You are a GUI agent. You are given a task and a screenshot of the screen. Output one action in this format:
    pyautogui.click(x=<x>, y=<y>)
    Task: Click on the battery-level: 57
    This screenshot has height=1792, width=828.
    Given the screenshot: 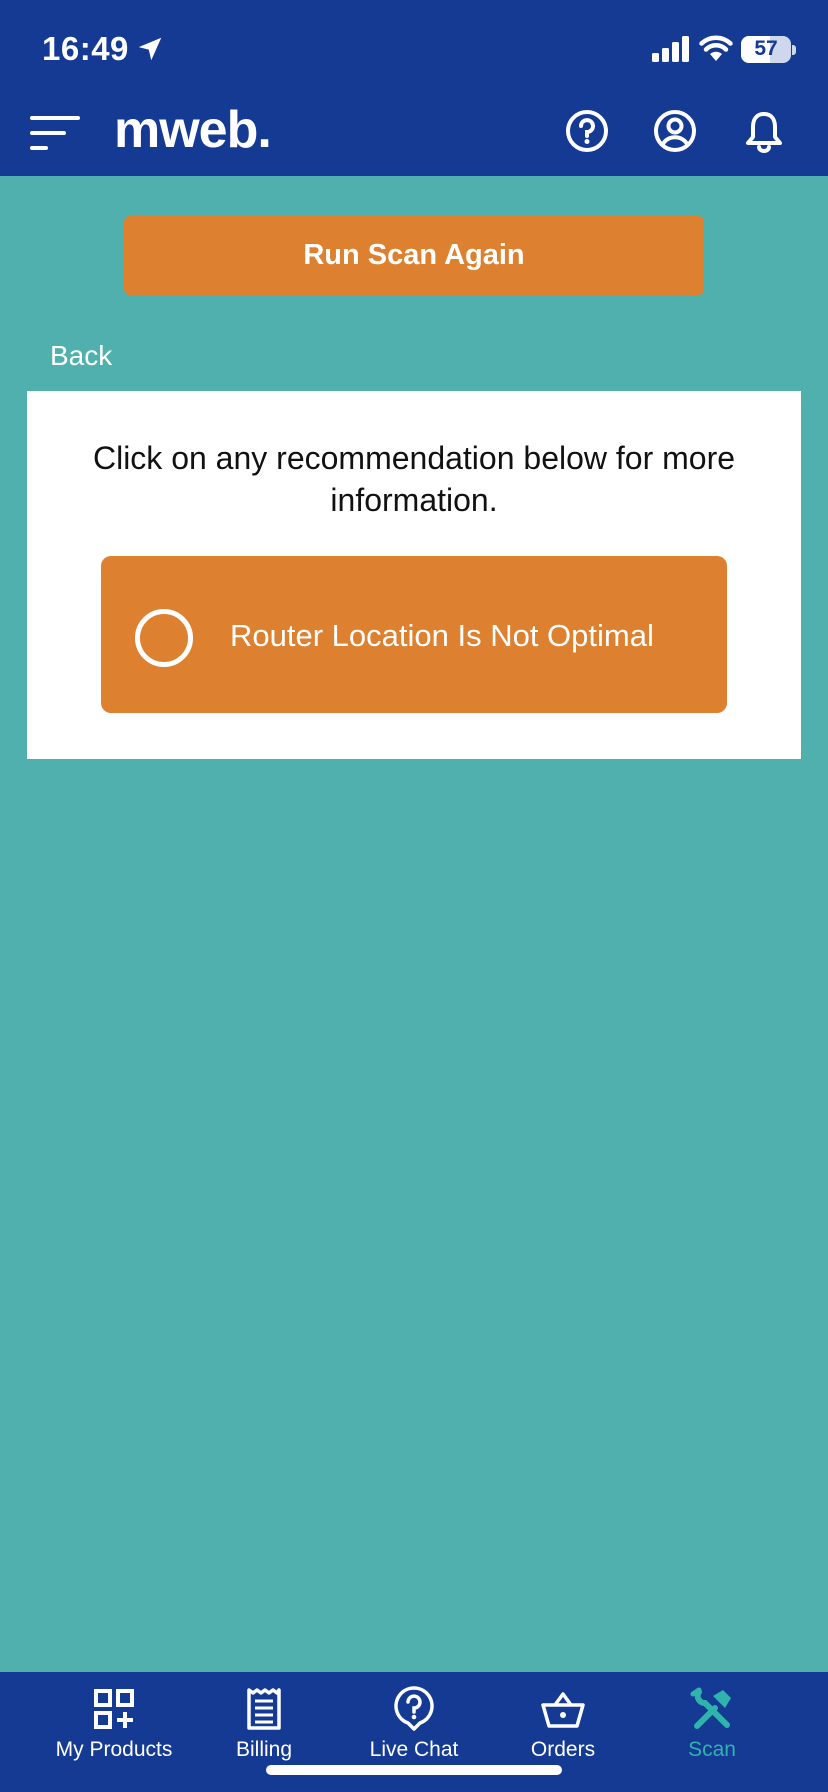 What is the action you would take?
    pyautogui.click(x=766, y=48)
    